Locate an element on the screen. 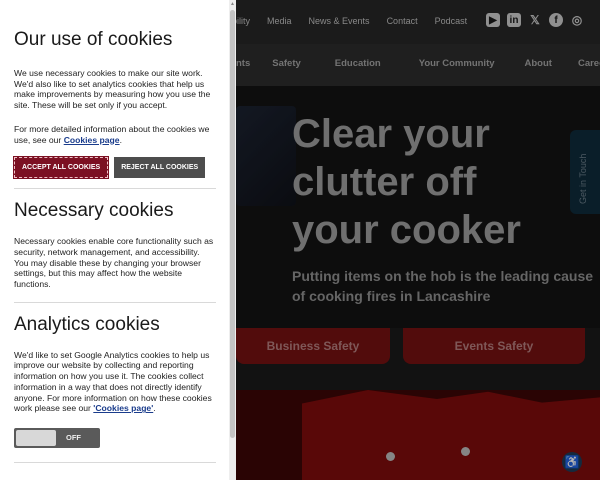 The image size is (600, 480). analytics-cookies-page-link: 'Cookies page' is located at coordinates (123, 408).